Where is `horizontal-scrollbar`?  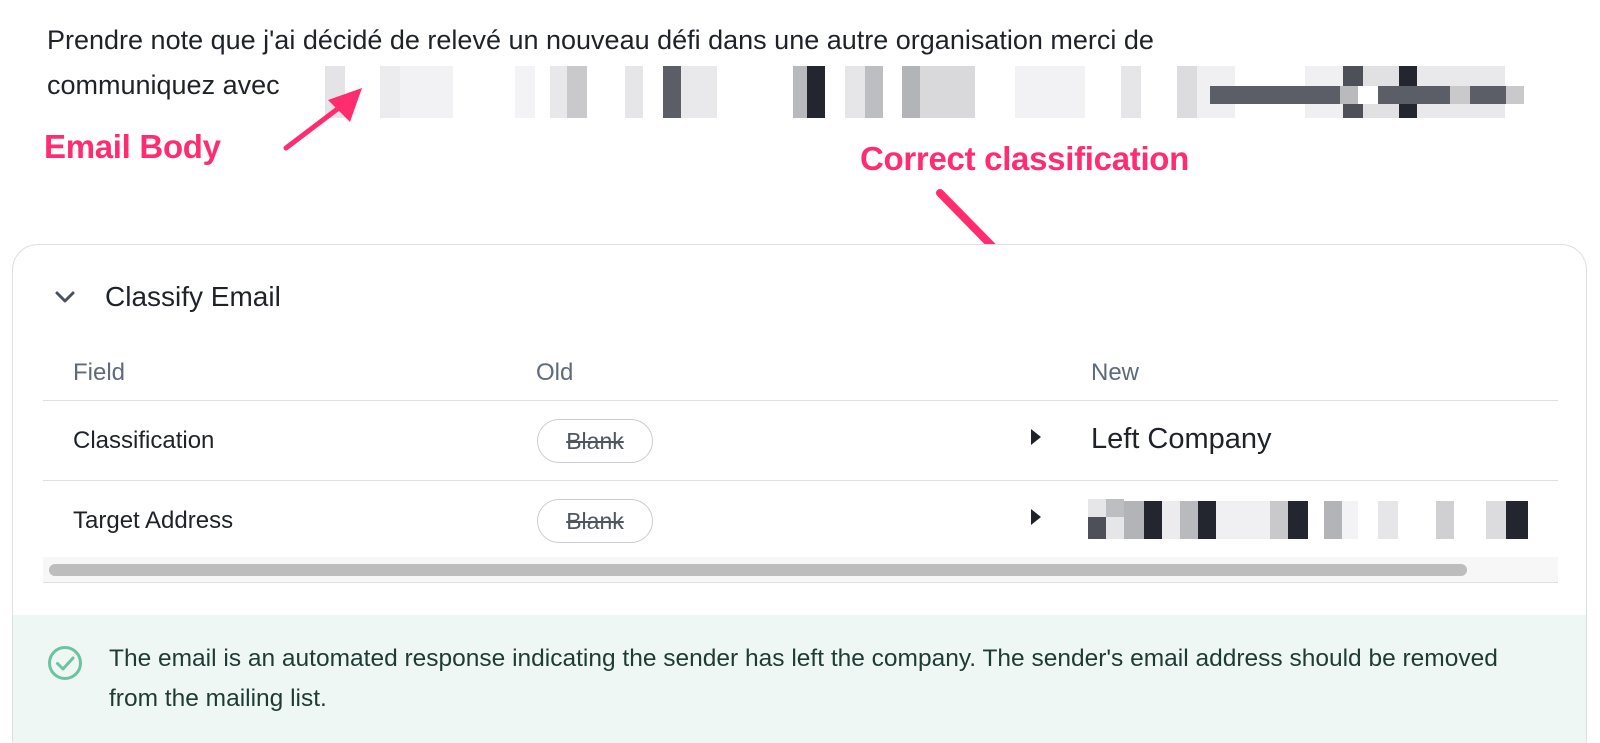 horizontal-scrollbar is located at coordinates (800, 570).